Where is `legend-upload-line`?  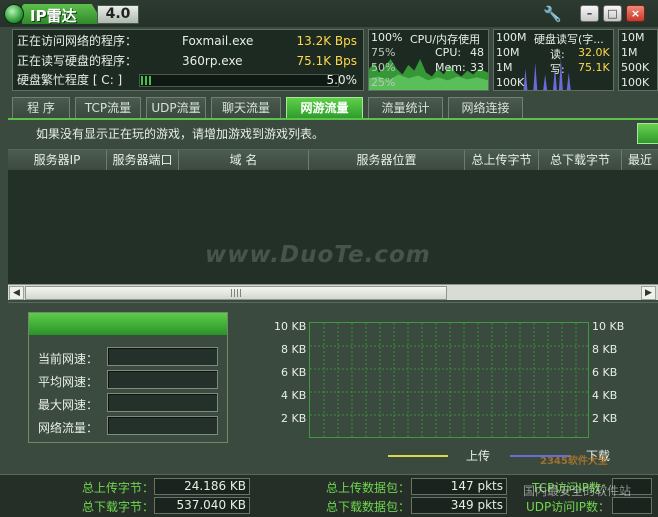
legend-upload-line is located at coordinates (418, 456).